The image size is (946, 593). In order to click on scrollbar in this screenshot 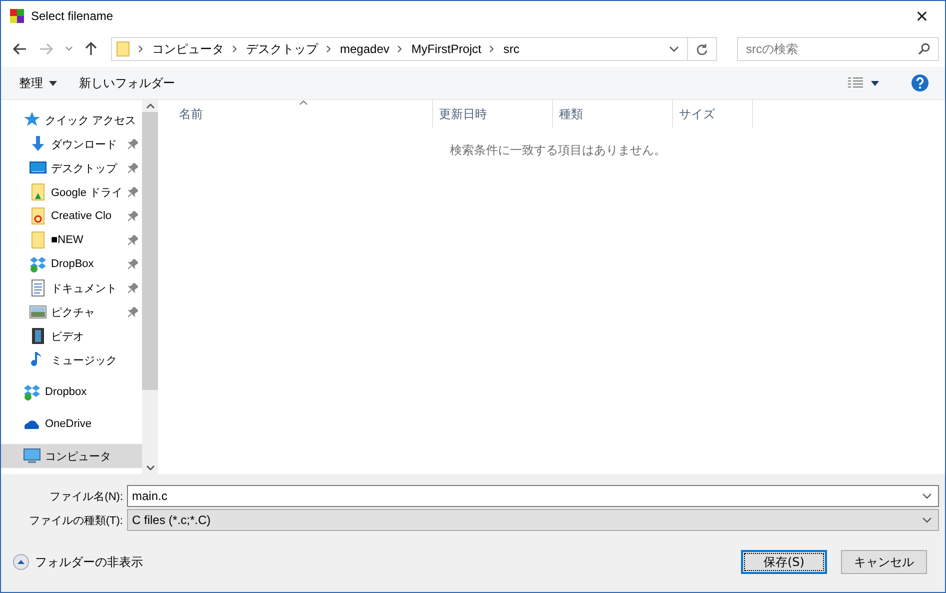, I will do `click(150, 287)`.